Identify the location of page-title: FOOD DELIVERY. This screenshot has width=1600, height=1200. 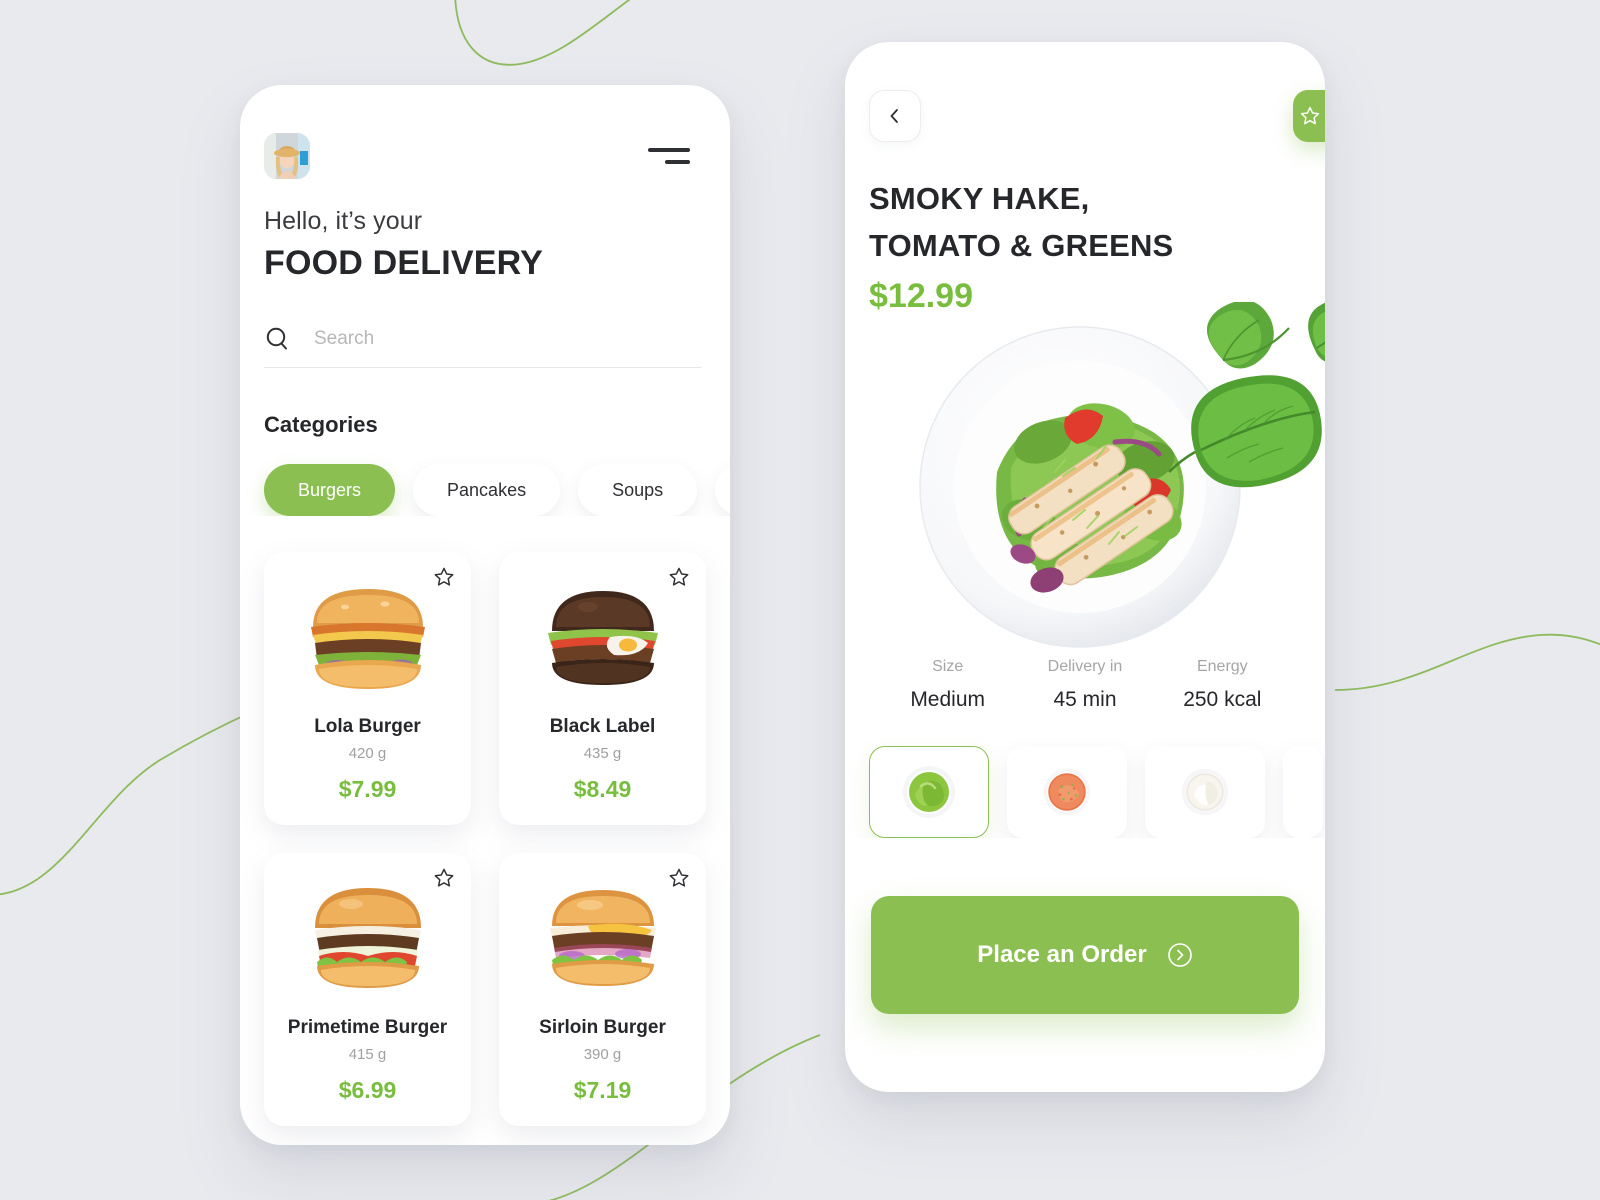
(404, 263).